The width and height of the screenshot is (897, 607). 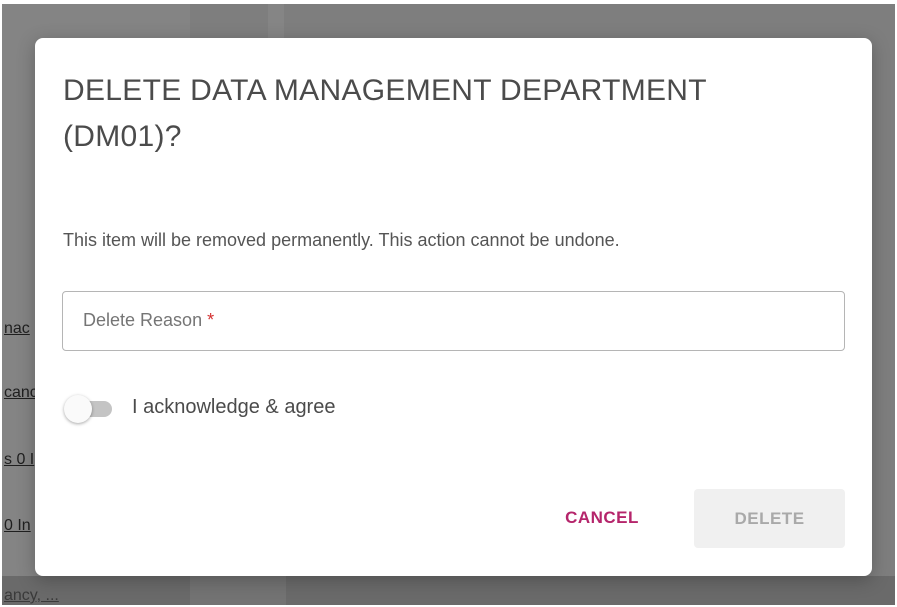 I want to click on delete-reason-placeholder: Delete Reason *, so click(x=148, y=320).